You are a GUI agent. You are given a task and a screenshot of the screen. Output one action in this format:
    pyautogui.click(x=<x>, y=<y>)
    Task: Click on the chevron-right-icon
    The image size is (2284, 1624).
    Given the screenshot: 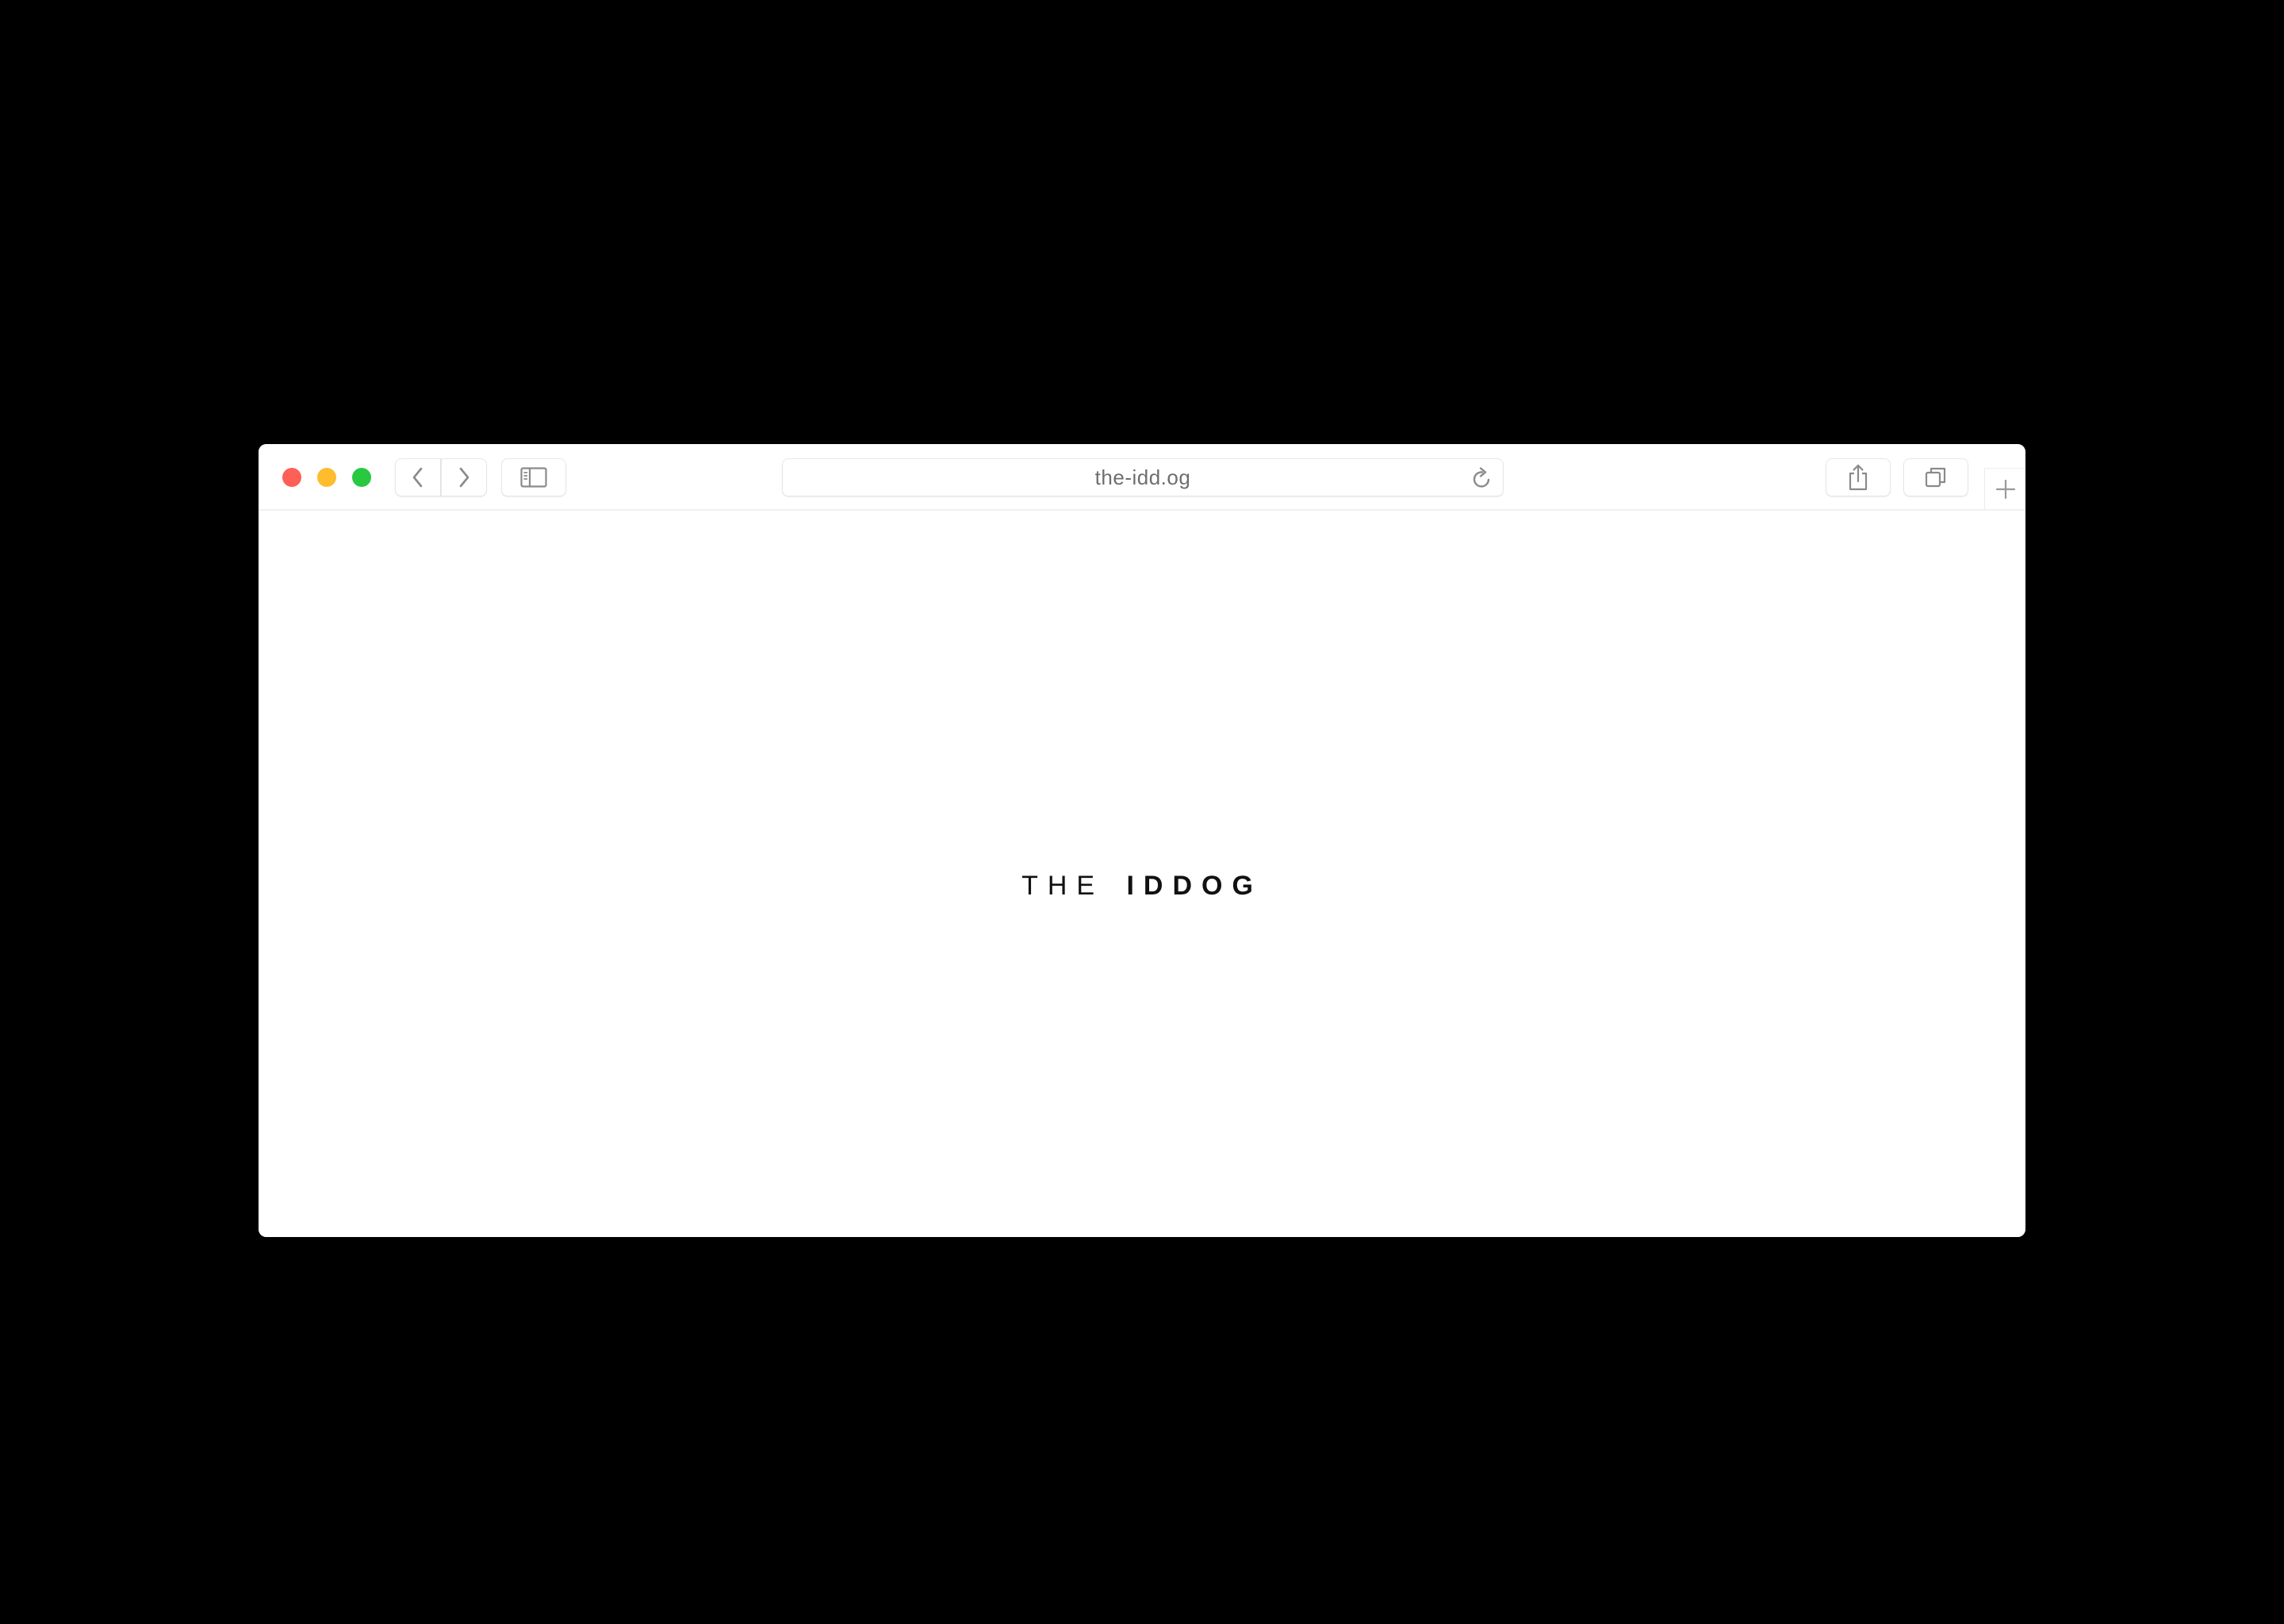 What is the action you would take?
    pyautogui.click(x=464, y=477)
    